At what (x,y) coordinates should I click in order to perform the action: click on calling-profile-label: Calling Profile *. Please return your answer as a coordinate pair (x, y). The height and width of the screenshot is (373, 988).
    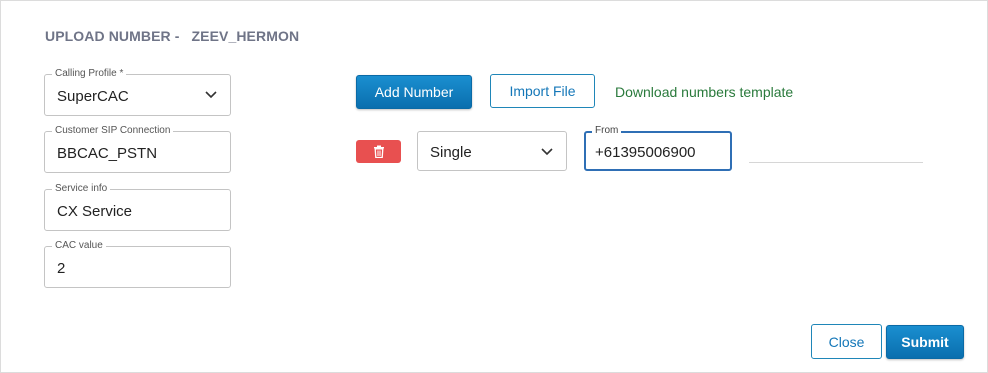
    Looking at the image, I should click on (89, 74).